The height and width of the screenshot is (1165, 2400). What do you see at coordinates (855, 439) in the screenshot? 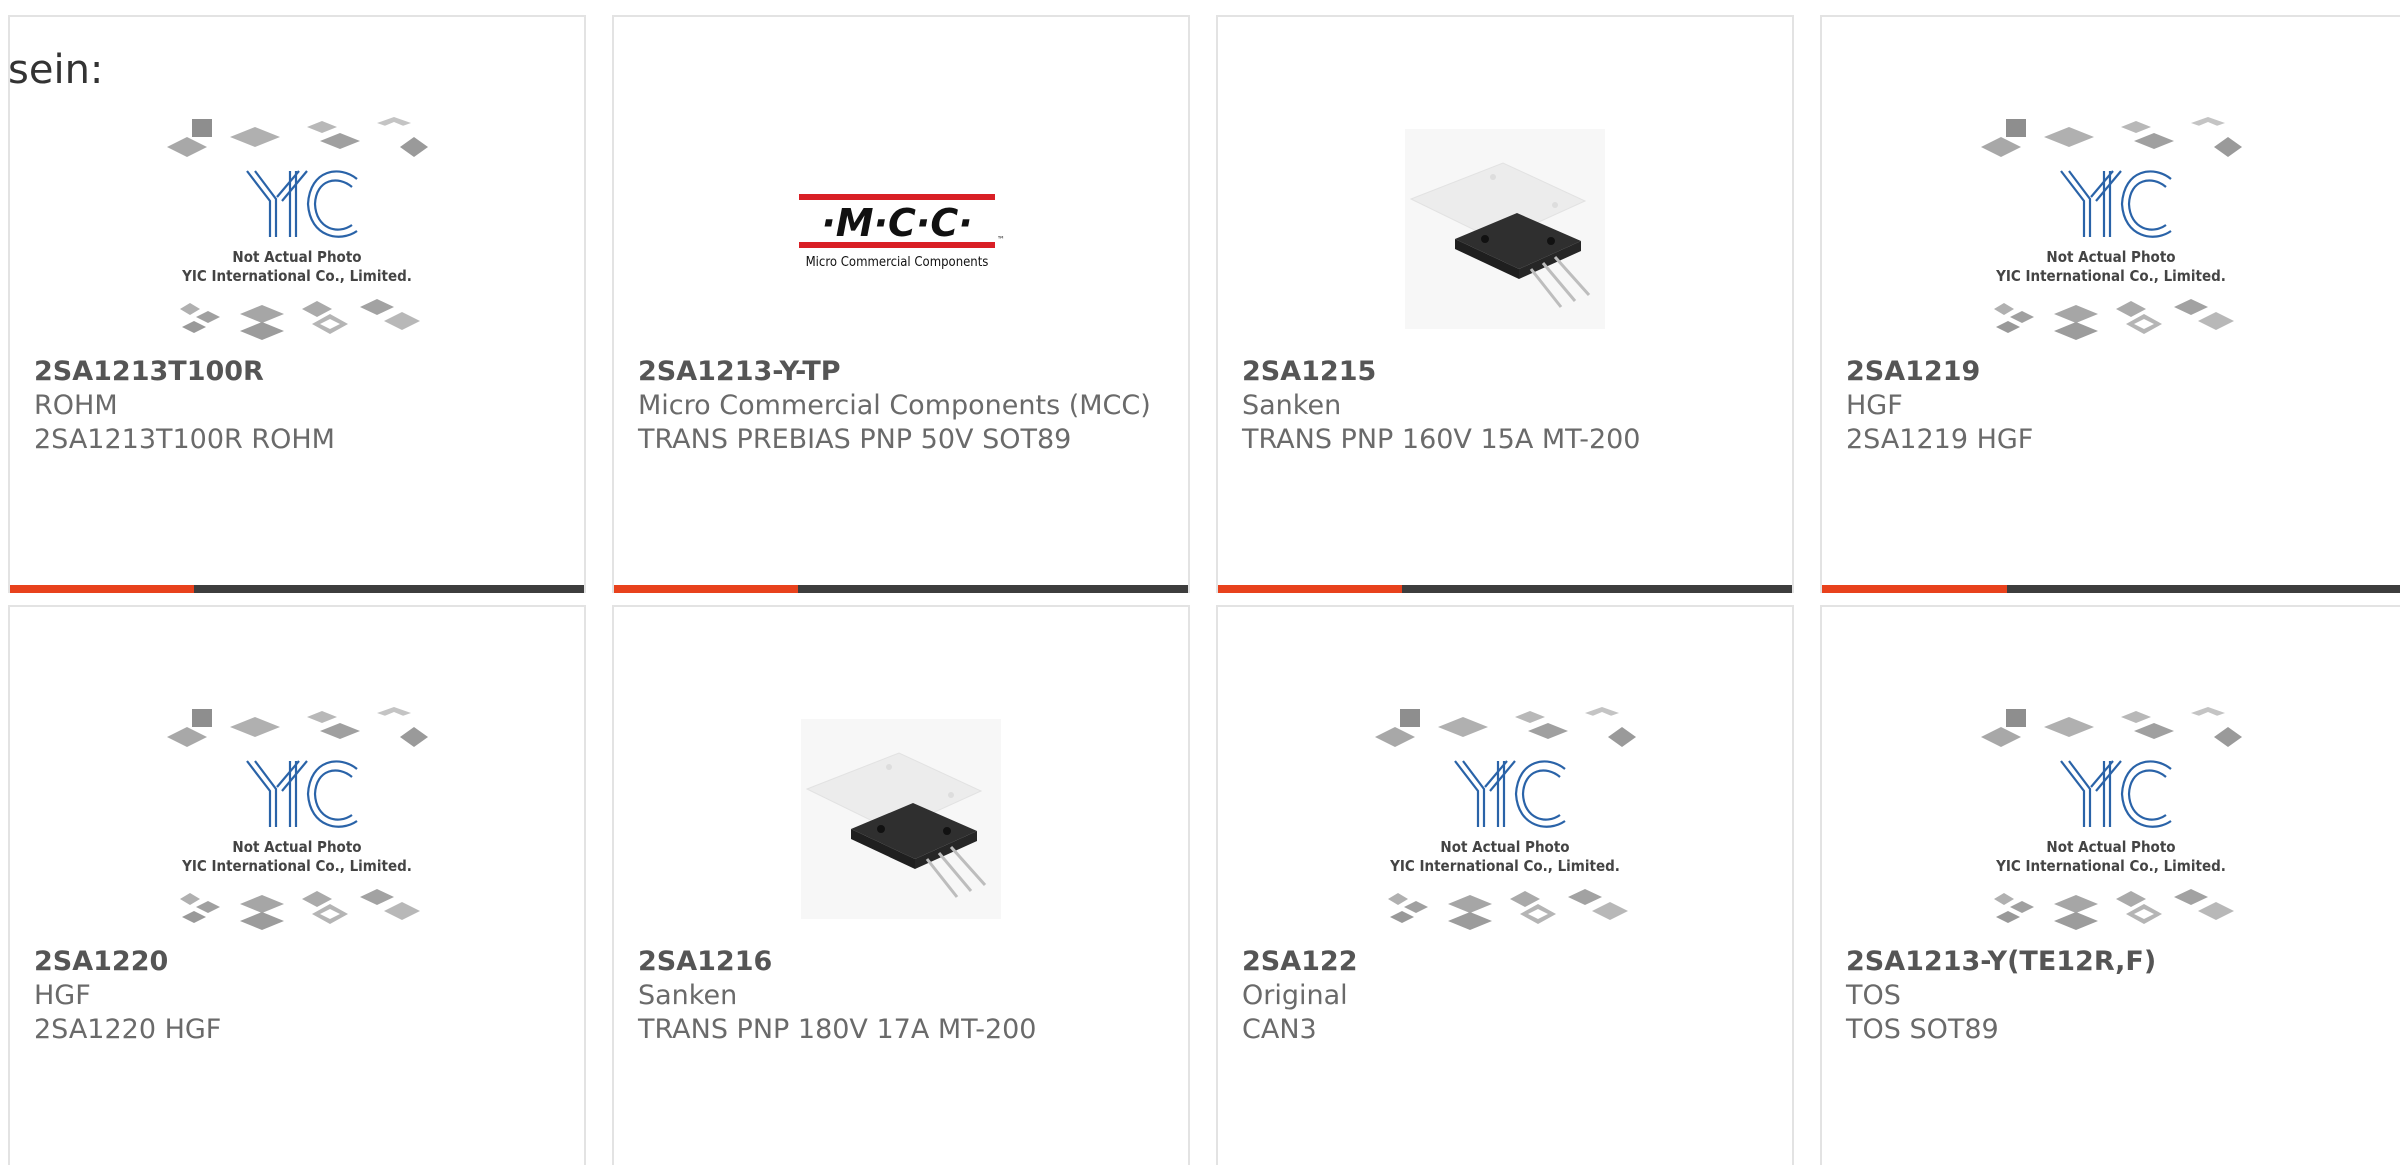
I see `description: TRANS PREBIAS PNP 50V SOT89` at bounding box center [855, 439].